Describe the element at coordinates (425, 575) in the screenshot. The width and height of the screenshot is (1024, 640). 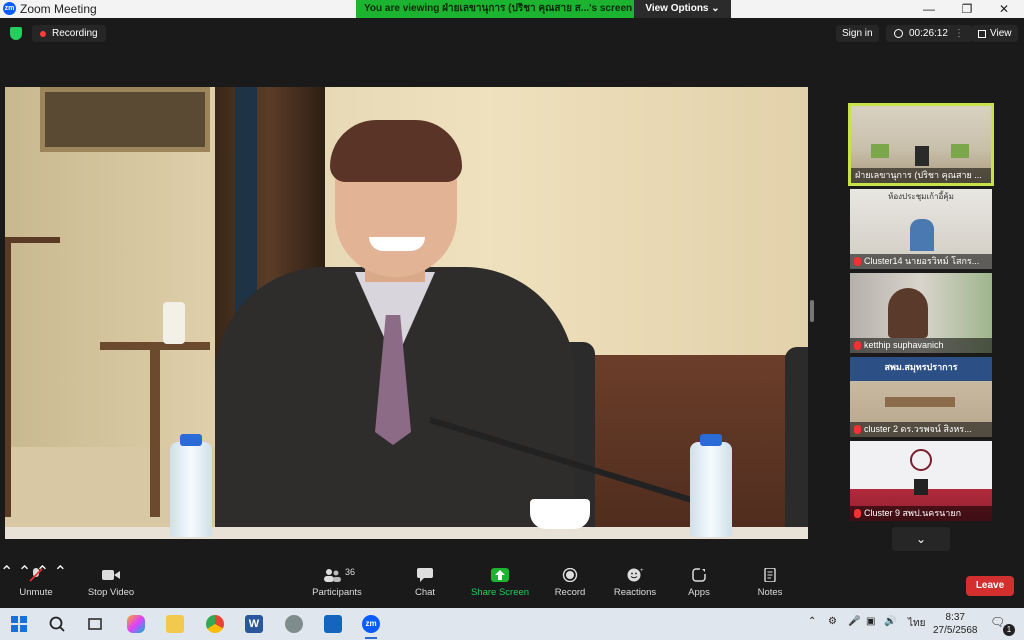
I see `chat-bubble-icon` at that location.